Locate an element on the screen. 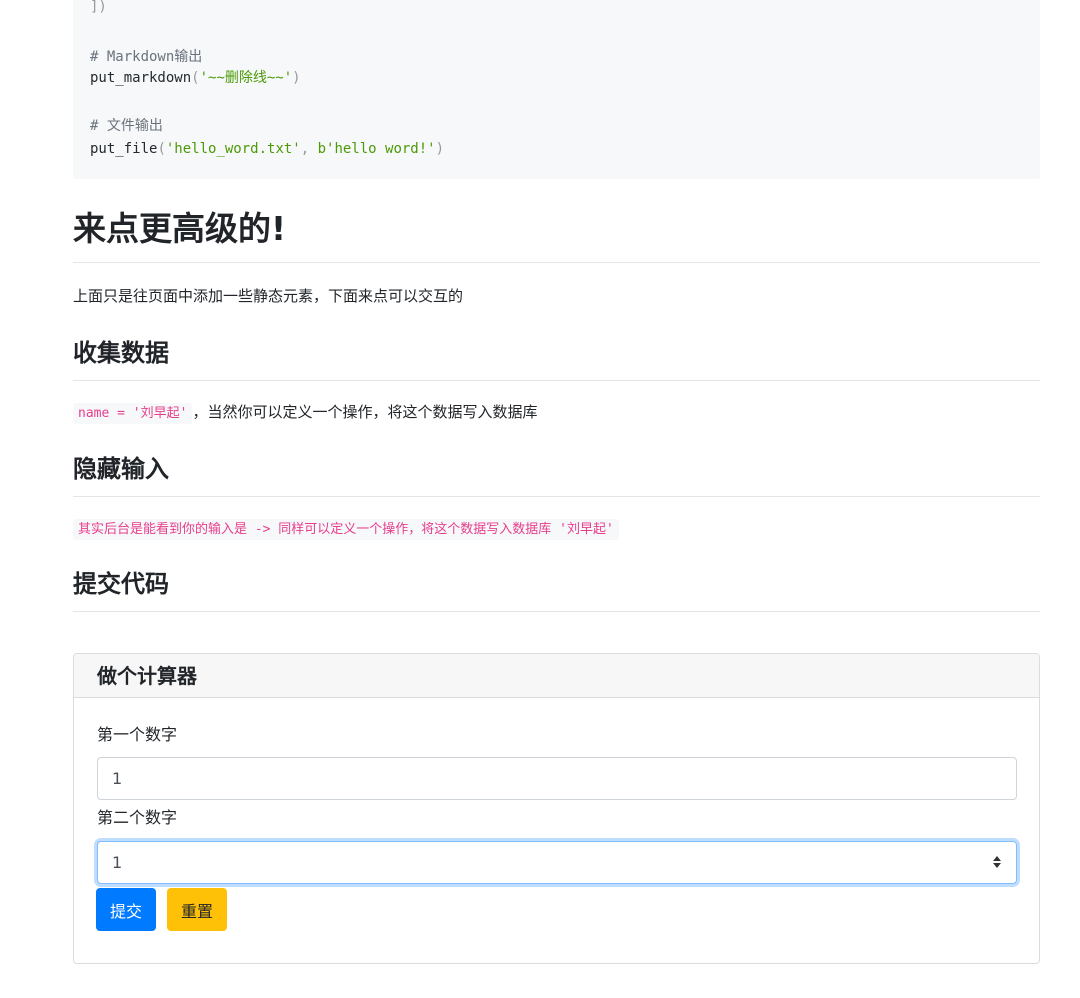 This screenshot has width=1080, height=998. first-number-label: 第一个数字 is located at coordinates (137, 734).